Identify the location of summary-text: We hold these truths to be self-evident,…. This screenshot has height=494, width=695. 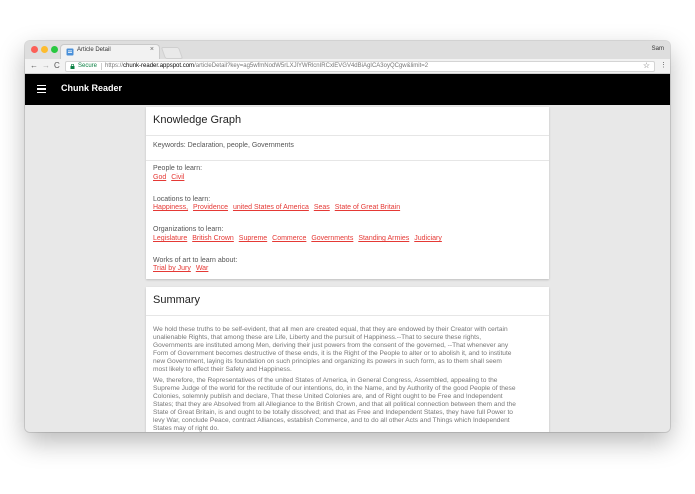
(335, 379).